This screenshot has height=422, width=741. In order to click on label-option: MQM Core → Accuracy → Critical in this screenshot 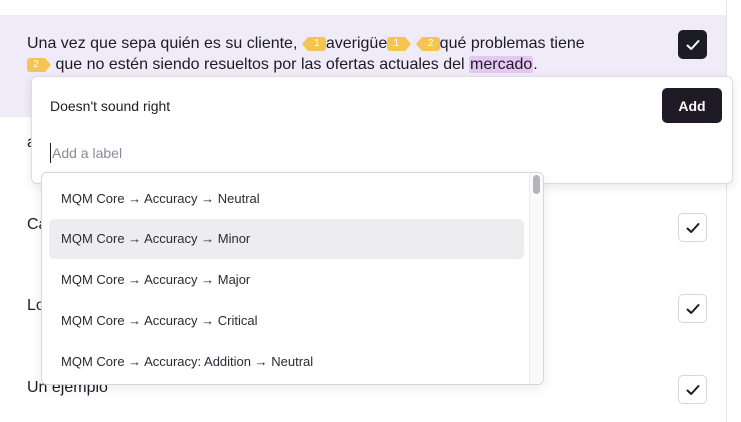, I will do `click(286, 321)`.